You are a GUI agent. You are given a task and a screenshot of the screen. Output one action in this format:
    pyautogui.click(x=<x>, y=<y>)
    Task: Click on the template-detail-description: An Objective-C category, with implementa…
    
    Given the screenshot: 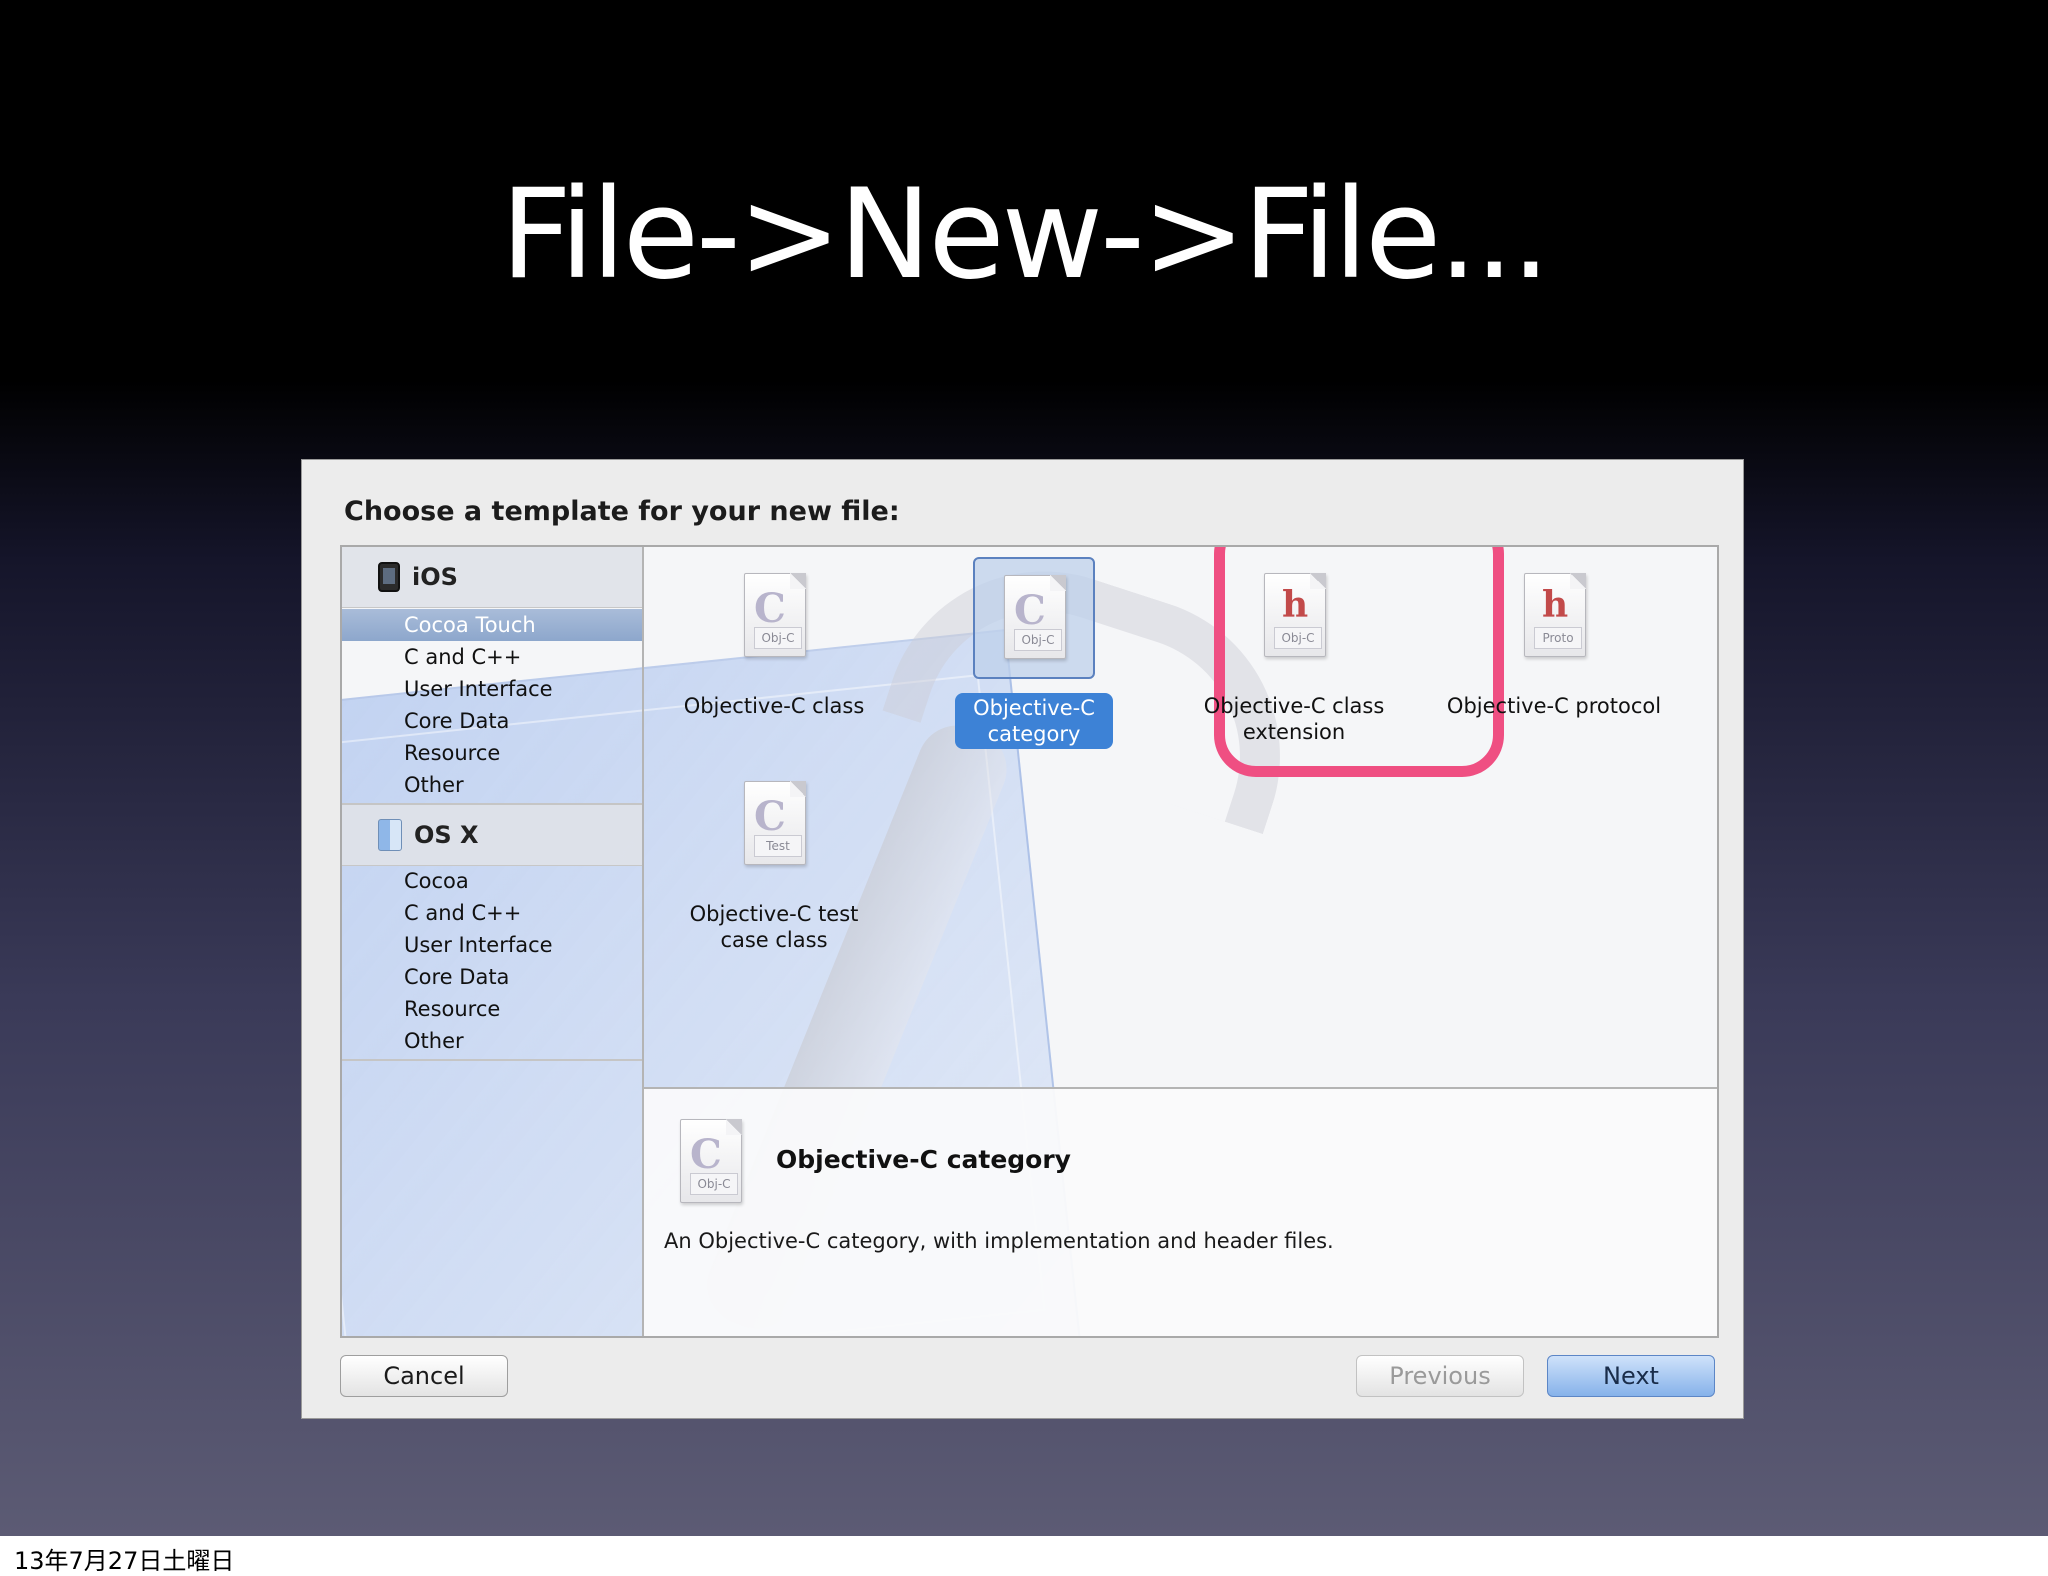 What is the action you would take?
    pyautogui.click(x=999, y=1241)
    